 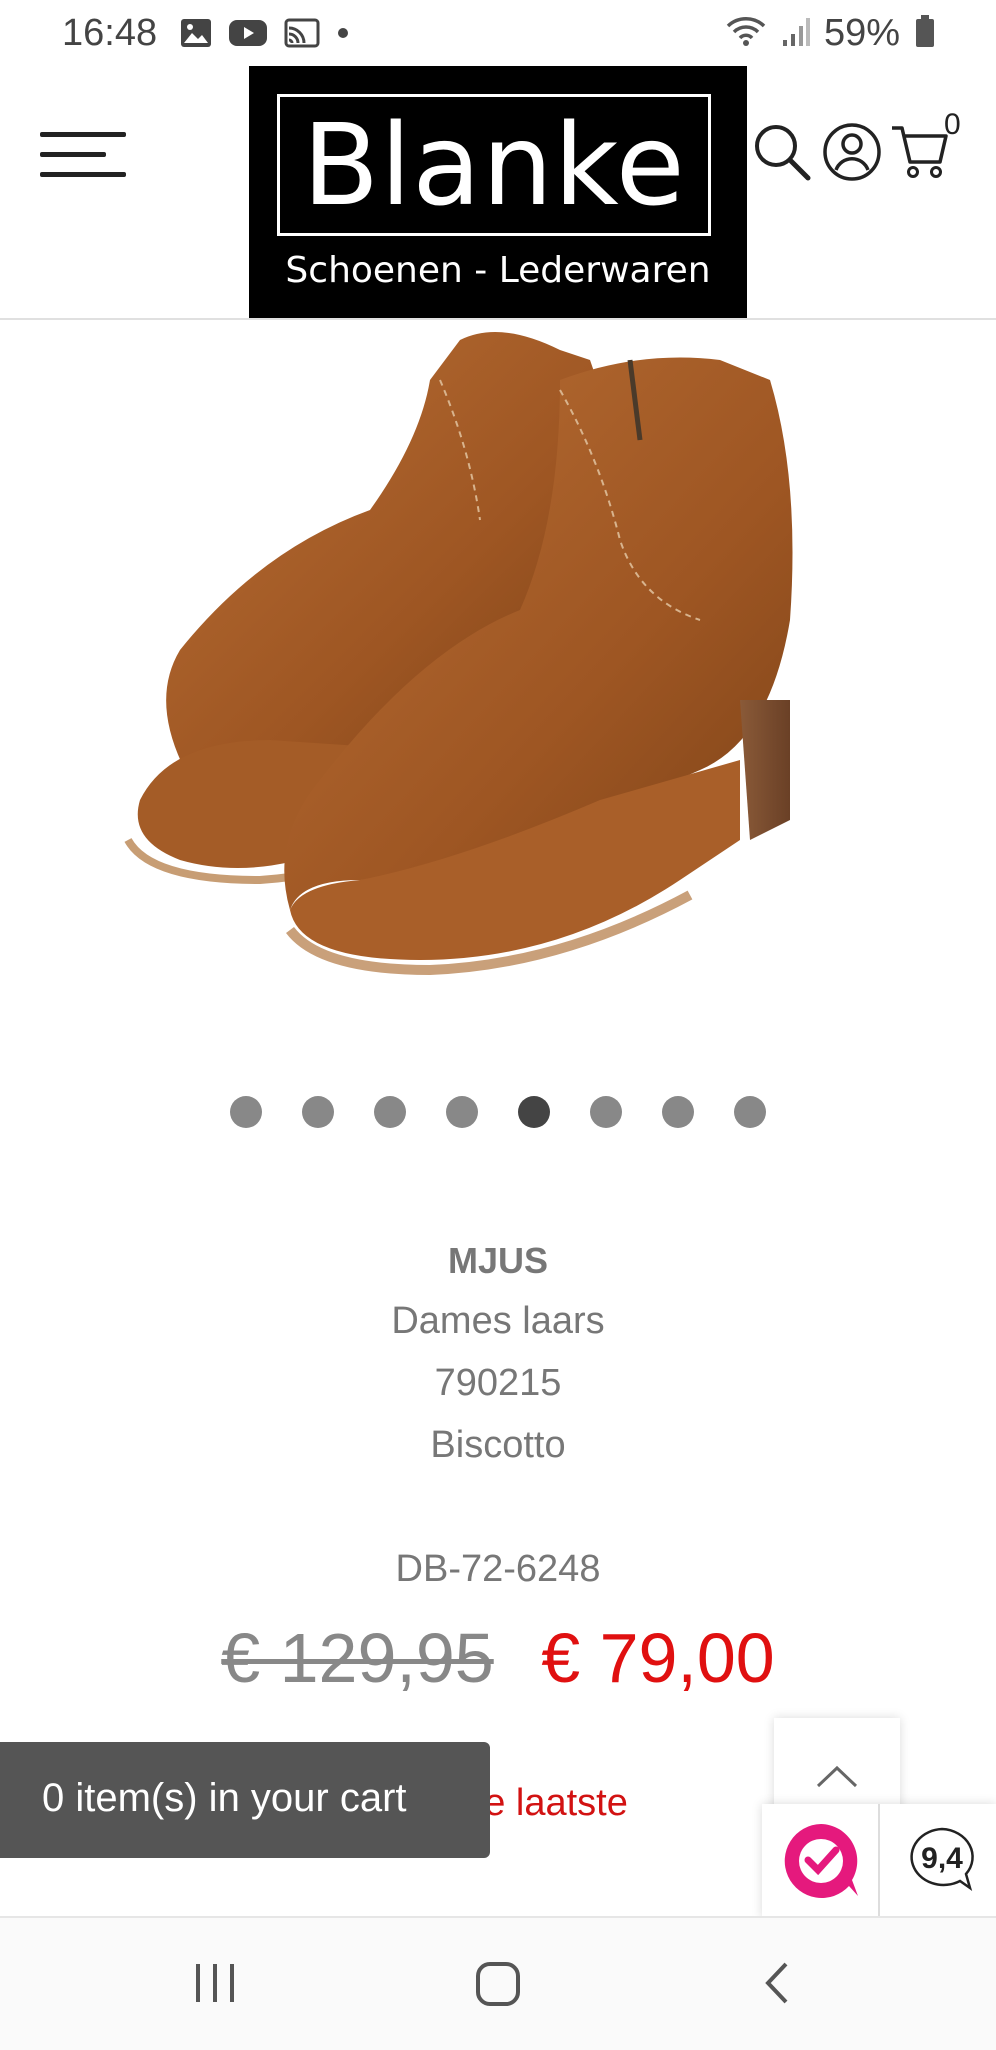 I want to click on cart-icon, so click(x=920, y=152).